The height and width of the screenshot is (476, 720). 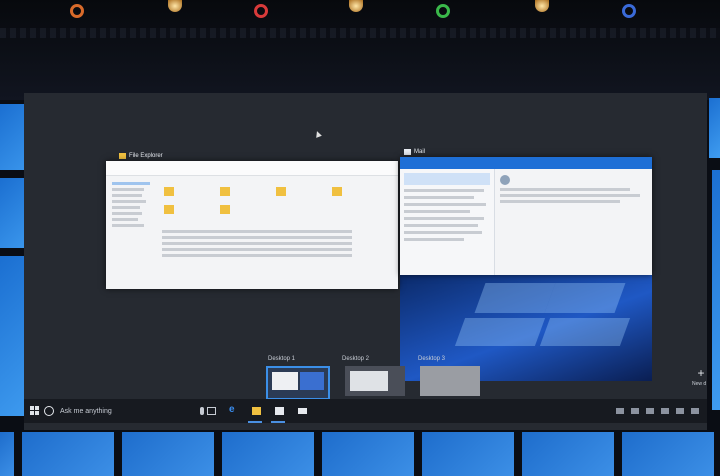 What do you see at coordinates (447, 222) in the screenshot?
I see `mail-message-list` at bounding box center [447, 222].